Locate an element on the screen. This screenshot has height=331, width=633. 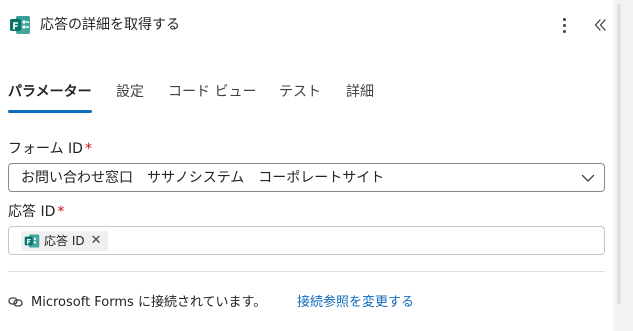
tab-parameters: パラメーター is located at coordinates (50, 92).